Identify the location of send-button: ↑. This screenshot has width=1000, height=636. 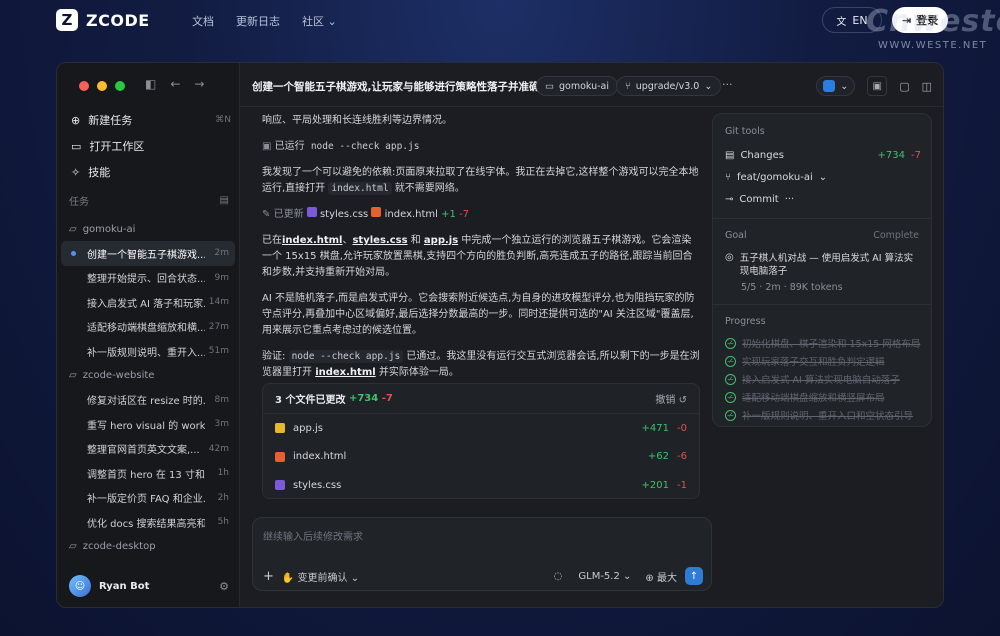
(694, 576).